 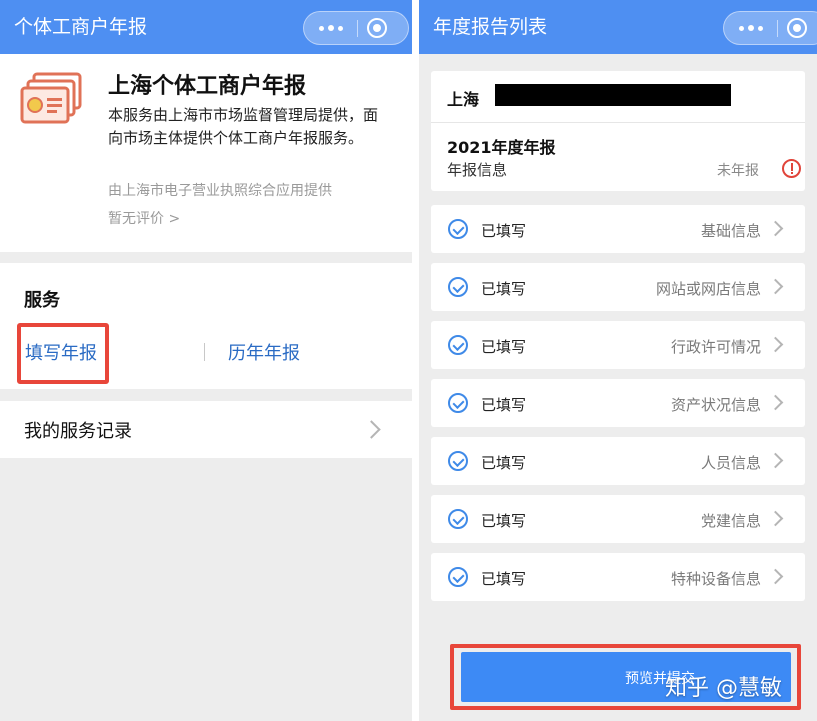 I want to click on service-rating: 暂无评价 >, so click(x=144, y=218).